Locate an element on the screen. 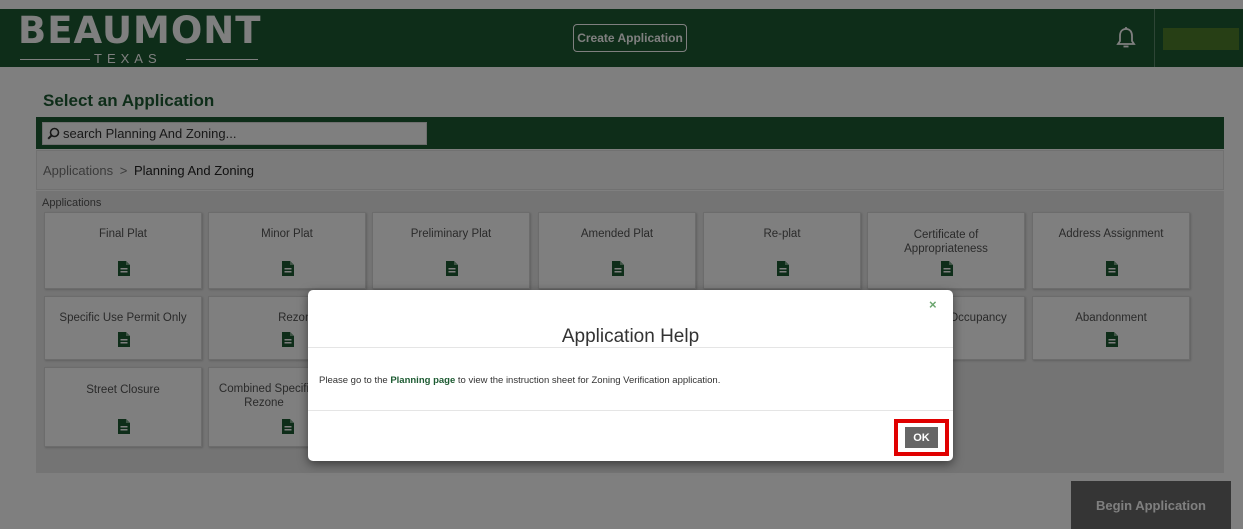  modal-divider-top is located at coordinates (630, 347).